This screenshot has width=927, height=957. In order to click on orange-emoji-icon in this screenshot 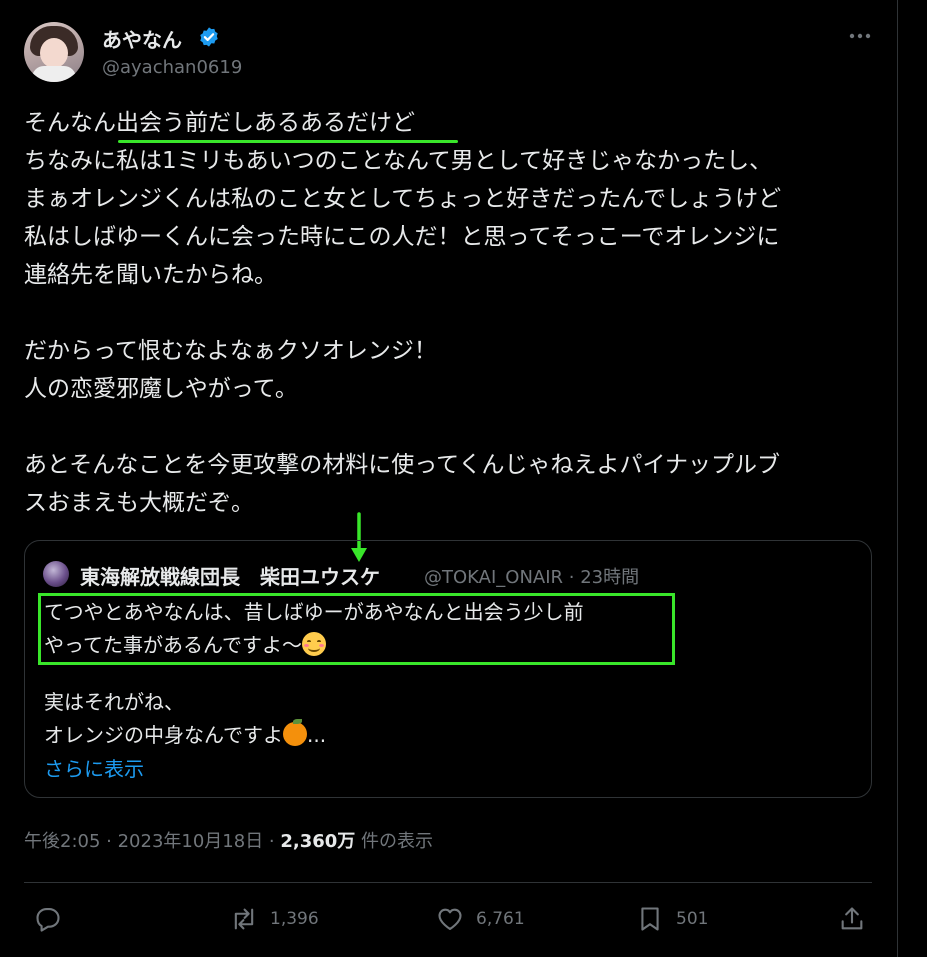, I will do `click(295, 732)`.